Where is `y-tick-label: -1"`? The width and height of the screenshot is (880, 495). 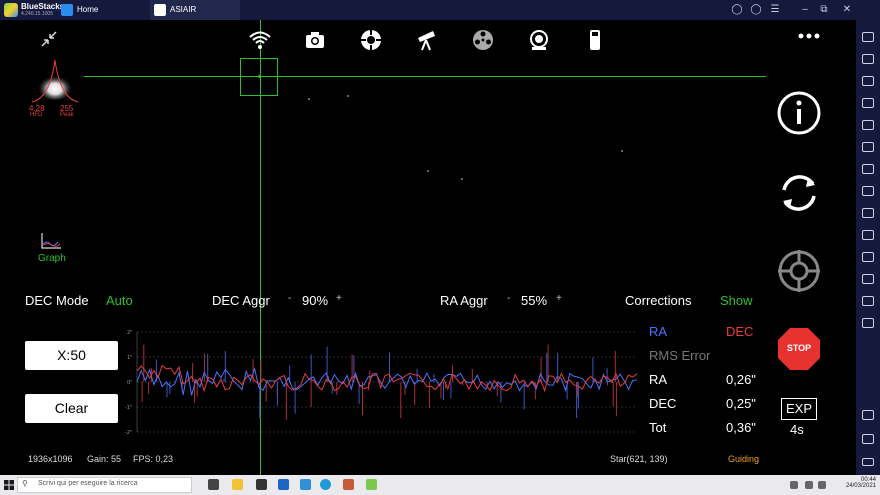 y-tick-label: -1" is located at coordinates (128, 408).